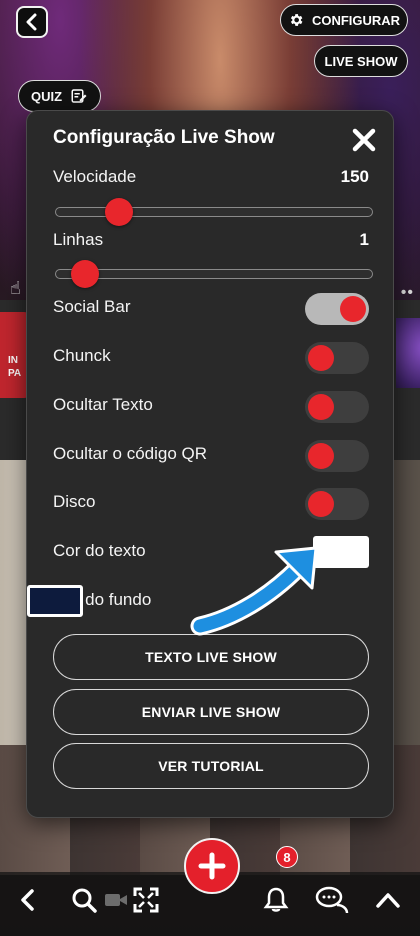 This screenshot has width=420, height=936. I want to click on social-bar-toggle, so click(337, 309).